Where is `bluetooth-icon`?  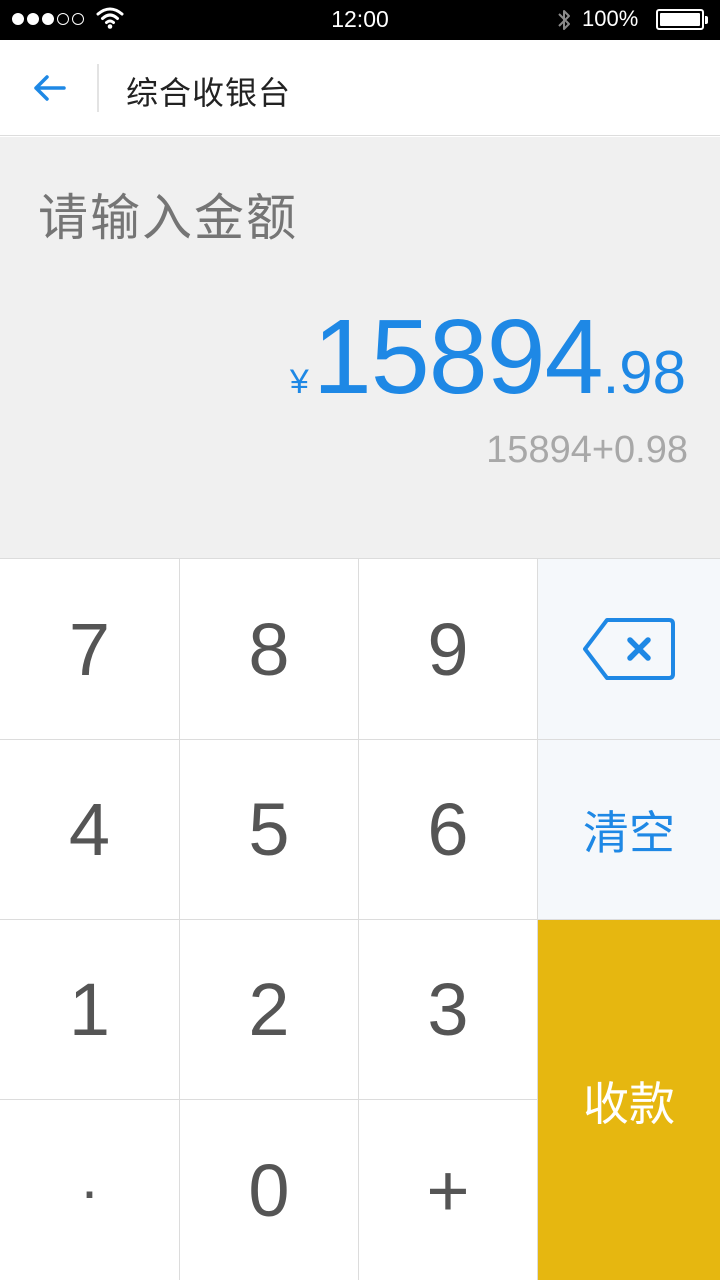 bluetooth-icon is located at coordinates (564, 20).